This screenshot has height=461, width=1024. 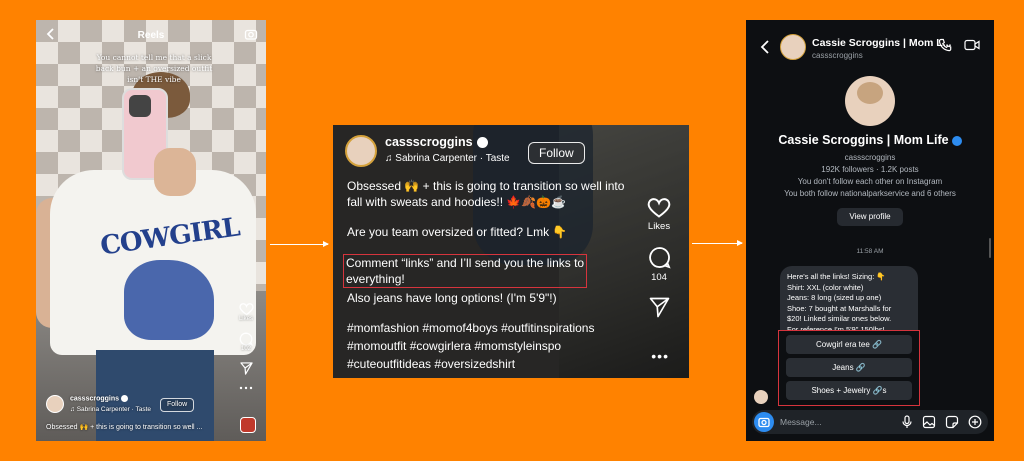 I want to click on reel-action-rail: Likes 104, so click(x=659, y=257).